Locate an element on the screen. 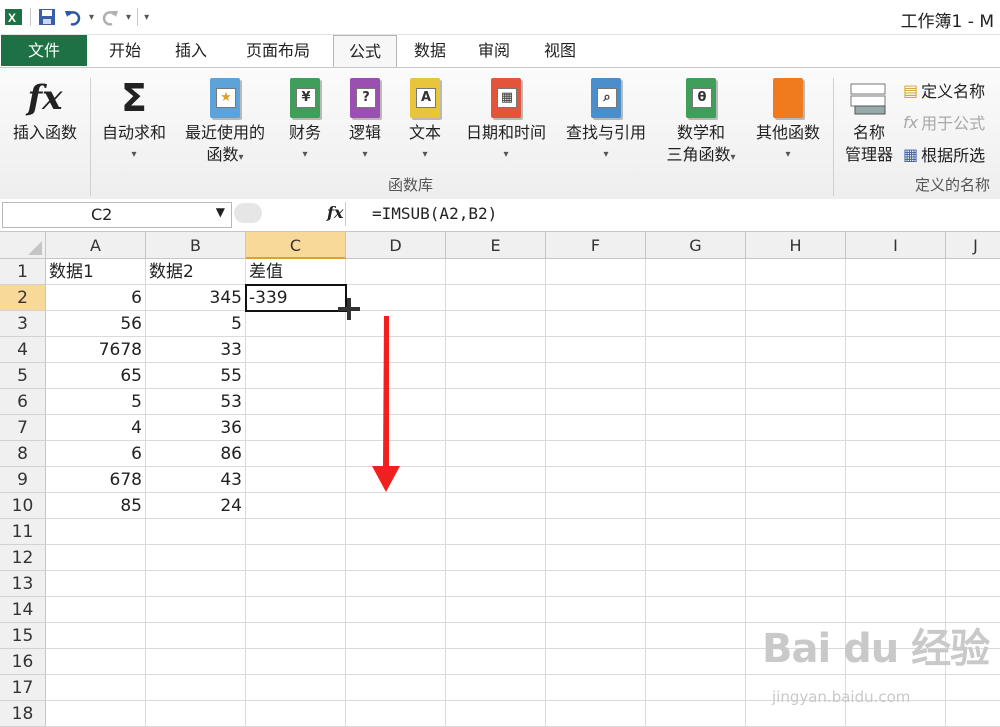 This screenshot has width=1000, height=727. cell-i12 is located at coordinates (896, 558).